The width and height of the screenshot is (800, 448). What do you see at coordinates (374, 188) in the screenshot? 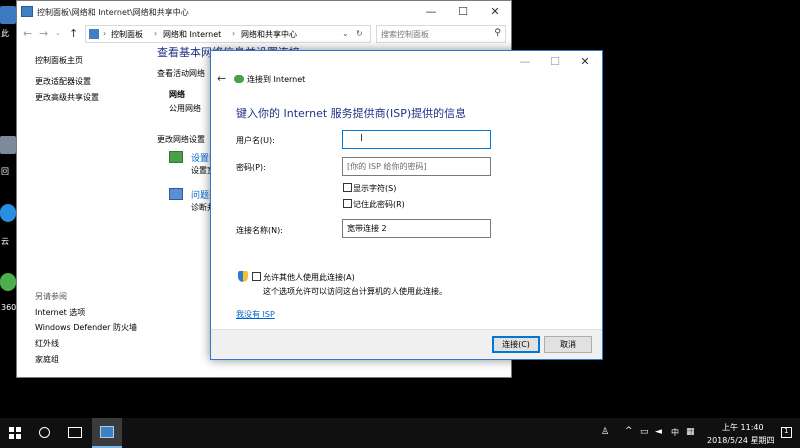
I see `show-chars-label: 显示字符(S)` at bounding box center [374, 188].